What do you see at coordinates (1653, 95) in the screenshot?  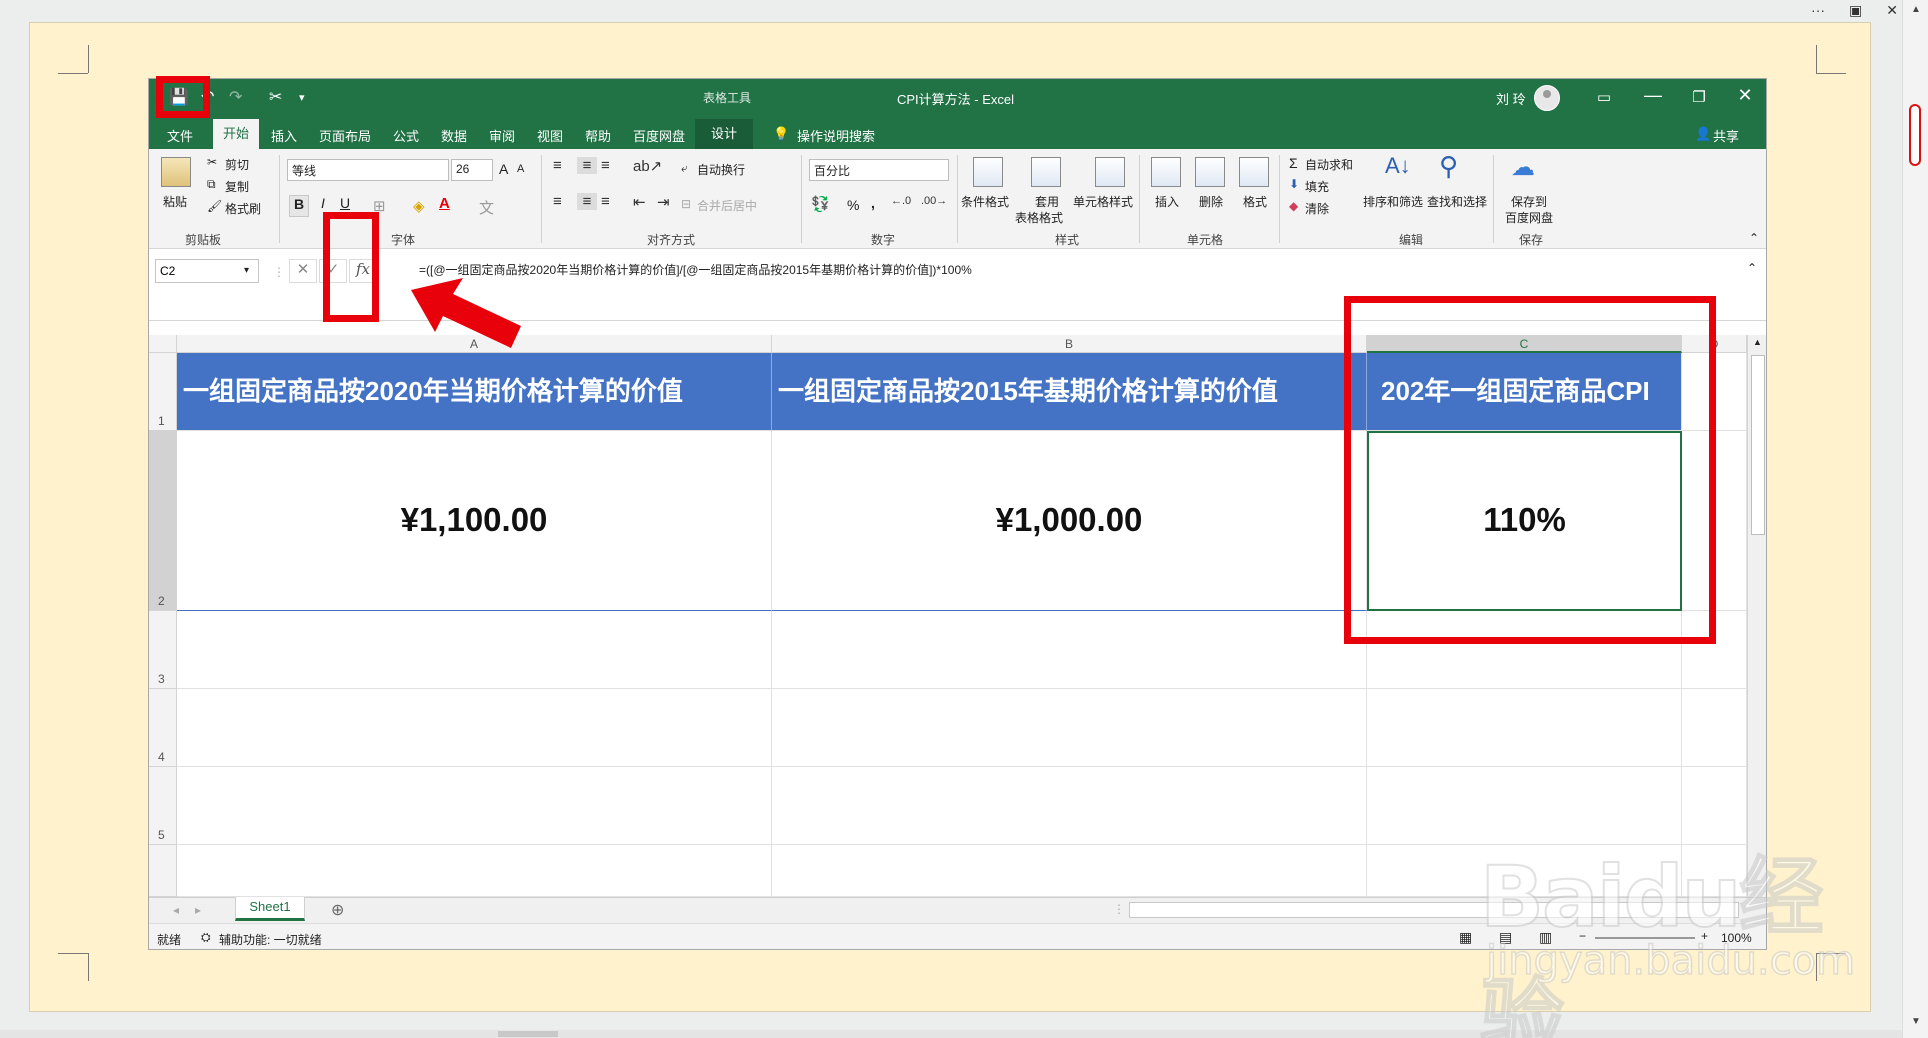 I see `minimize-icon: —` at bounding box center [1653, 95].